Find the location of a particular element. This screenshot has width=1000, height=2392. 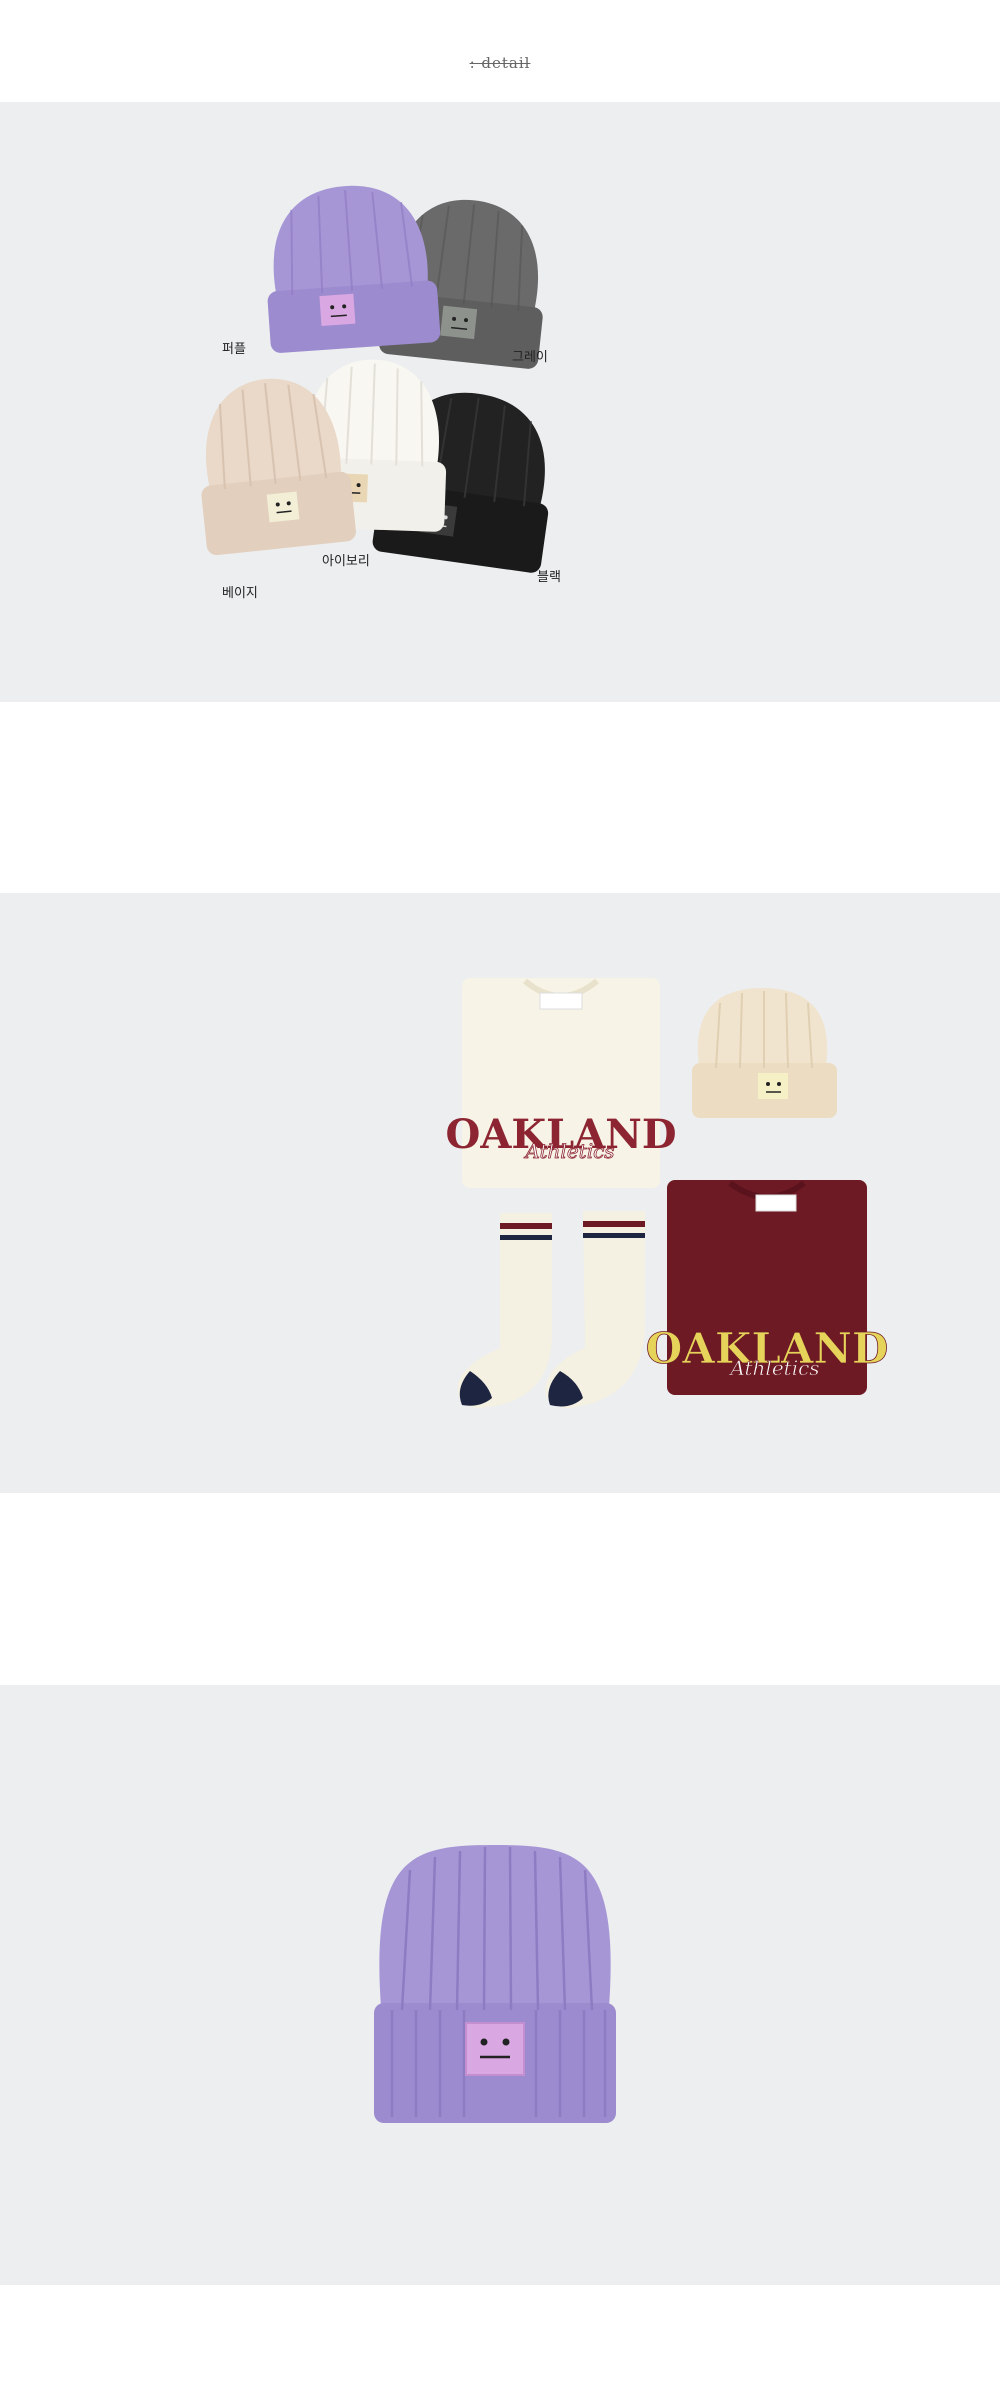

beige-beanie-styled is located at coordinates (764, 1053).